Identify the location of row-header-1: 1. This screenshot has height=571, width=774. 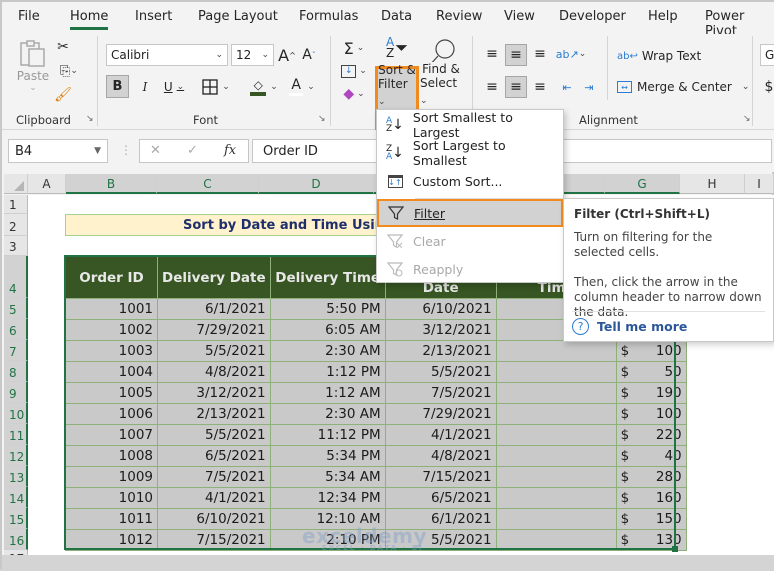
(16, 204).